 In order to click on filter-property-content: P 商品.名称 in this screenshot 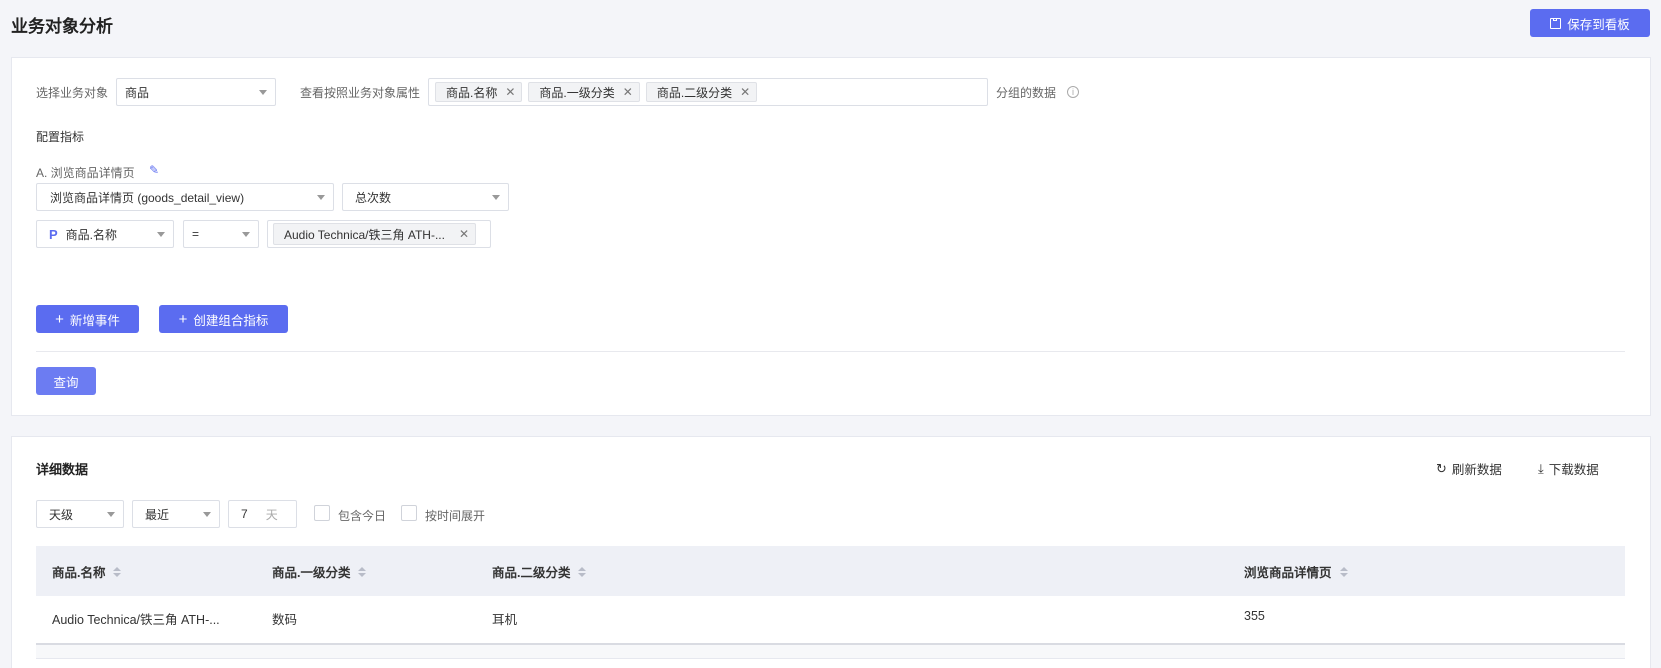, I will do `click(83, 234)`.